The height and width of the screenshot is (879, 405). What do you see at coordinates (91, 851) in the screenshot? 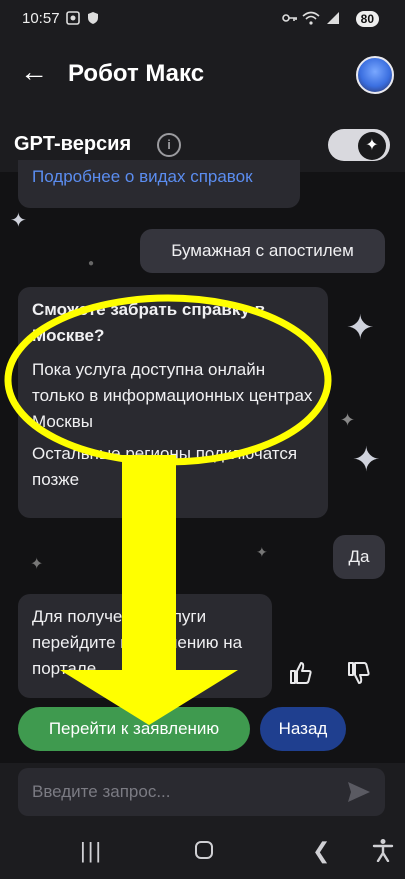
I see `recent-apps-icon: |||` at bounding box center [91, 851].